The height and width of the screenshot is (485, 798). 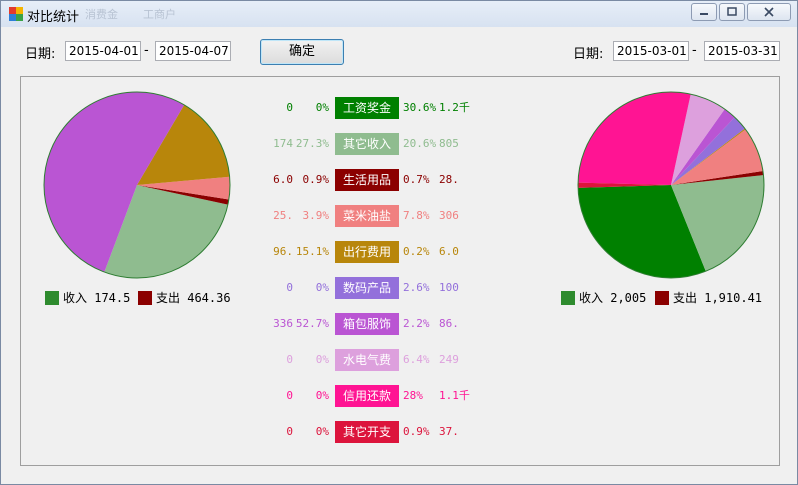 What do you see at coordinates (454, 395) in the screenshot?
I see `right-value: 1.1千` at bounding box center [454, 395].